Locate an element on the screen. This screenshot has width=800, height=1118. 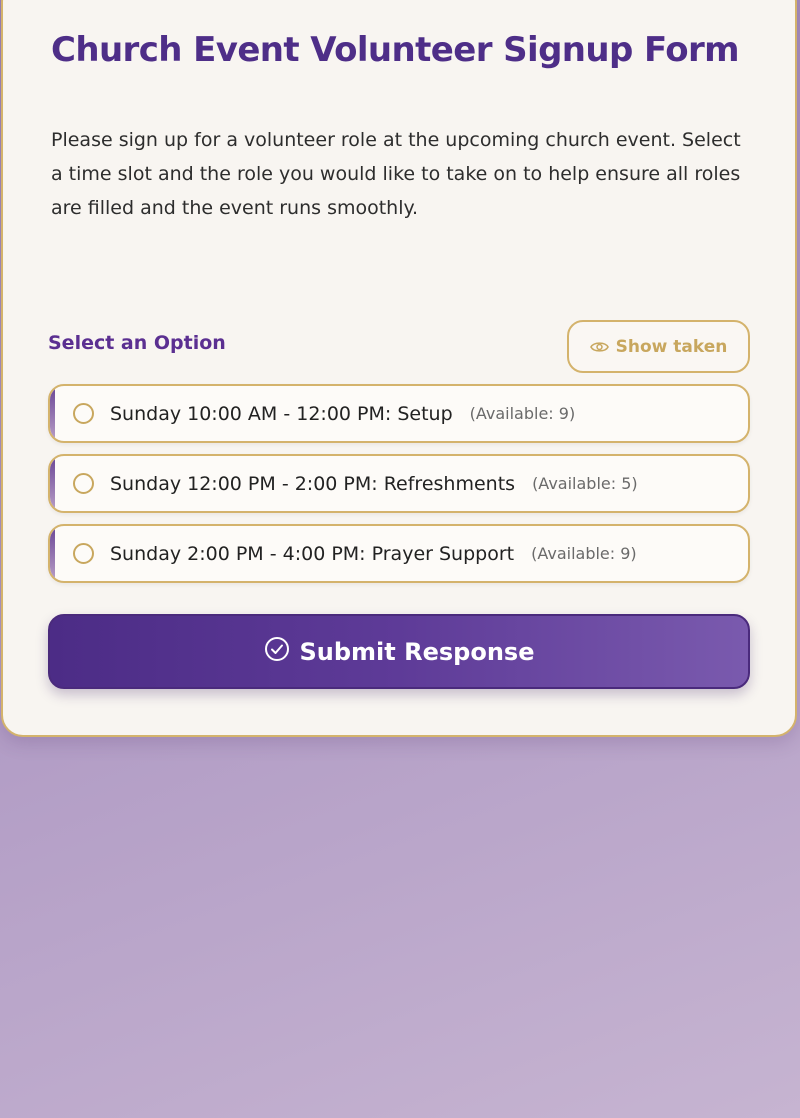
submit-button: Submit Response is located at coordinates (399, 651).